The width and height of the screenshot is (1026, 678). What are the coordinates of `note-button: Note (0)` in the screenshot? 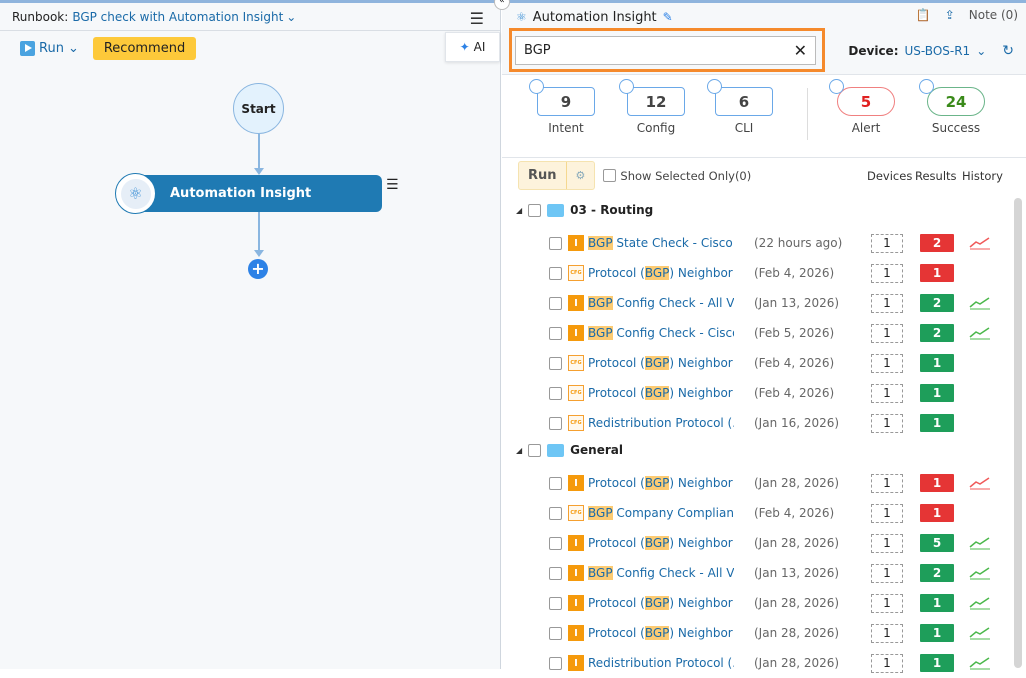 It's located at (993, 15).